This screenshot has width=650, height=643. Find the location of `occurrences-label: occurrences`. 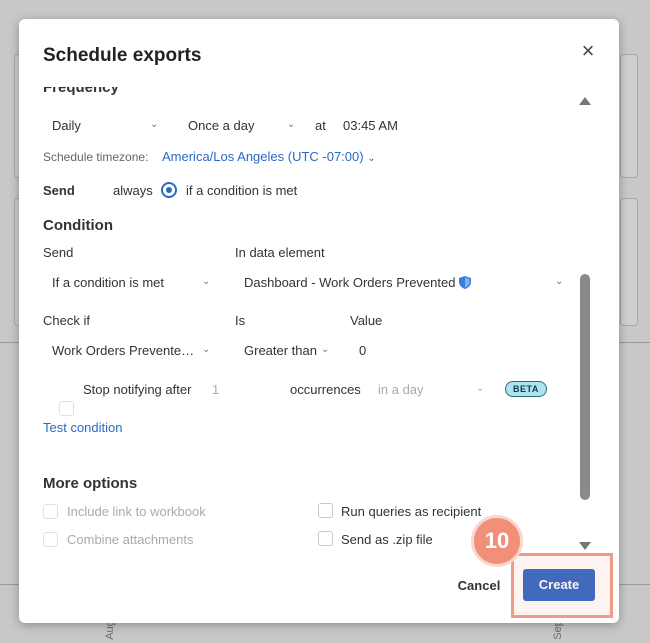

occurrences-label: occurrences is located at coordinates (325, 389).